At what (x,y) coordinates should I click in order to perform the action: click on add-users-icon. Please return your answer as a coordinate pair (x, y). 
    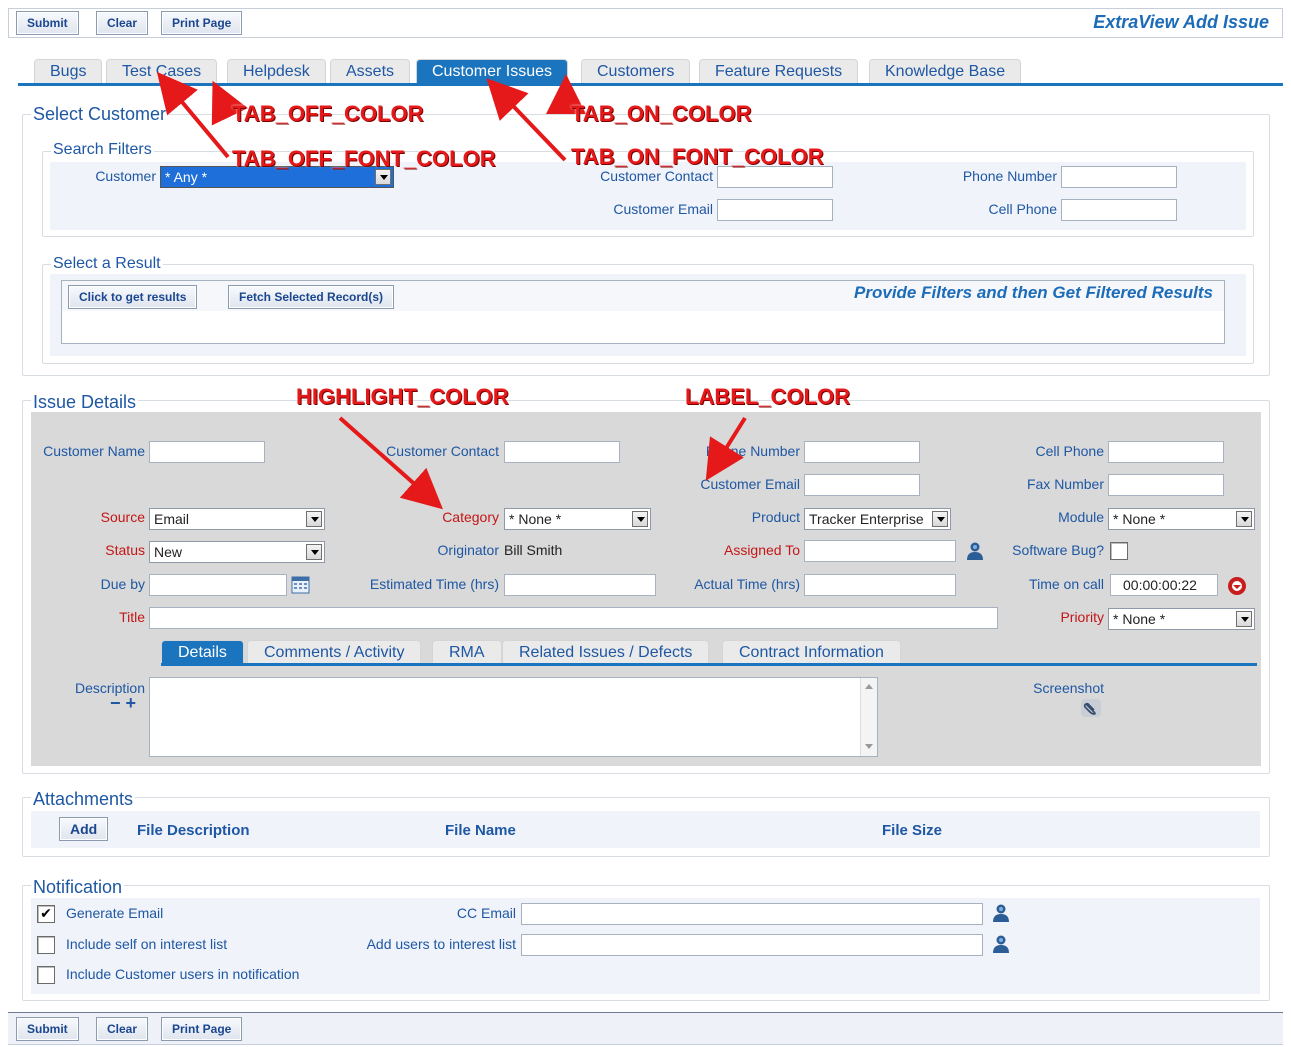
    Looking at the image, I should click on (1001, 944).